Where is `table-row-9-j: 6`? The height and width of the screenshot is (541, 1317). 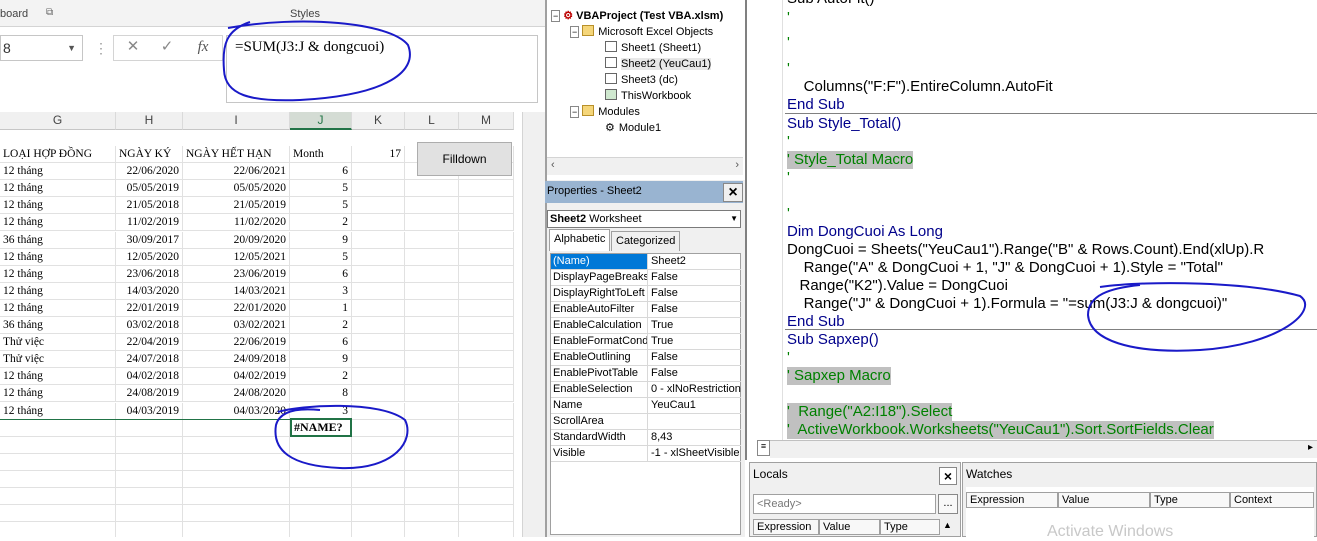 table-row-9-j: 6 is located at coordinates (321, 274).